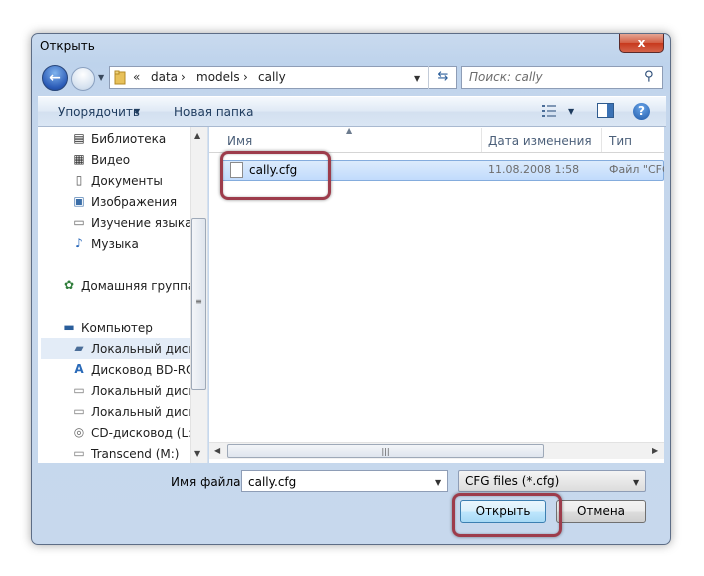 The height and width of the screenshot is (576, 704). Describe the element at coordinates (636, 482) in the screenshot. I see `filetype-dropdown-icon: ▼` at that location.